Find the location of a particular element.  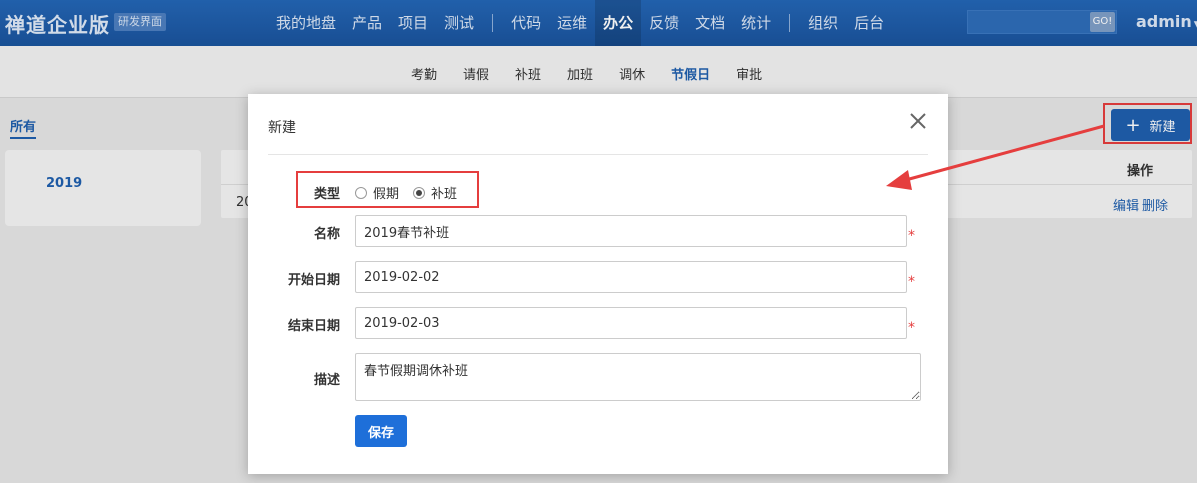

end-date-input is located at coordinates (631, 323).